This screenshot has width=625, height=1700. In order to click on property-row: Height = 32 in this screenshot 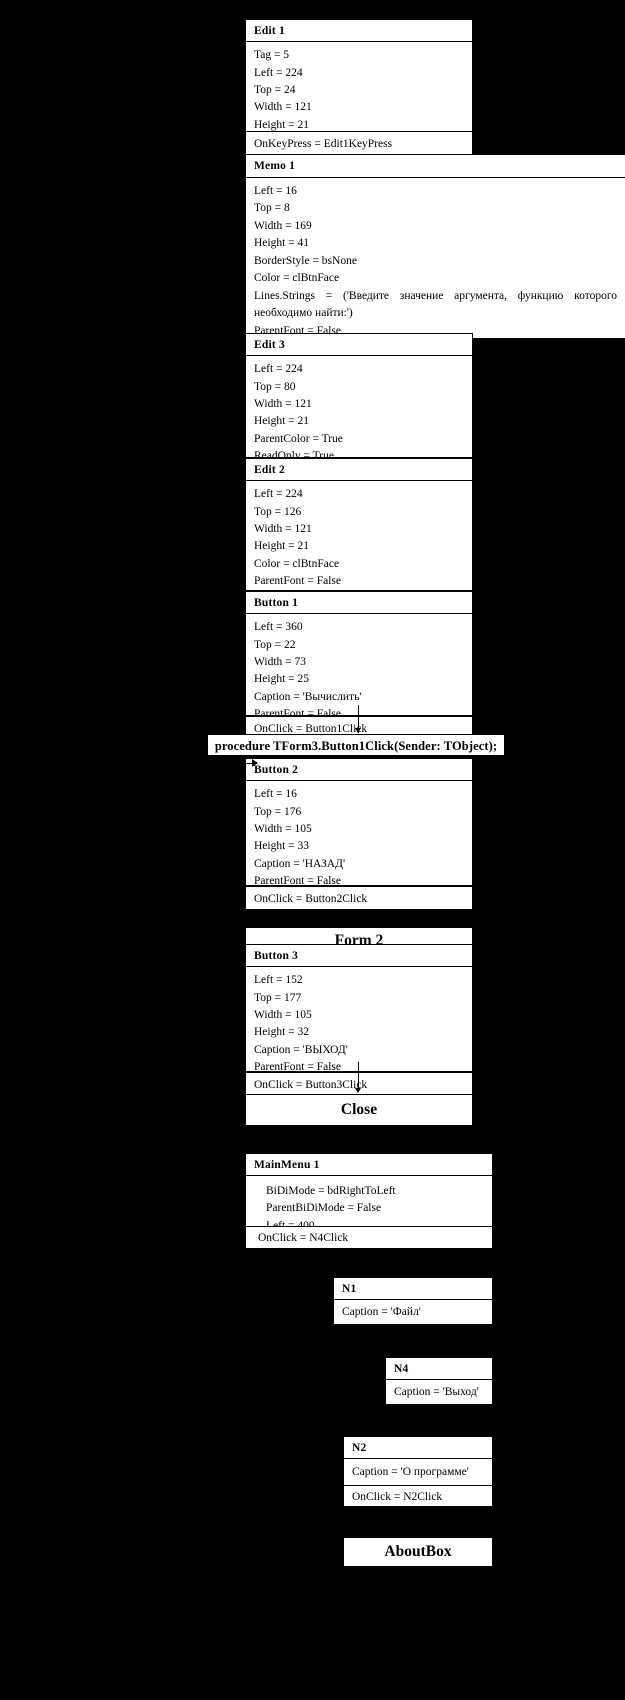, I will do `click(282, 1032)`.